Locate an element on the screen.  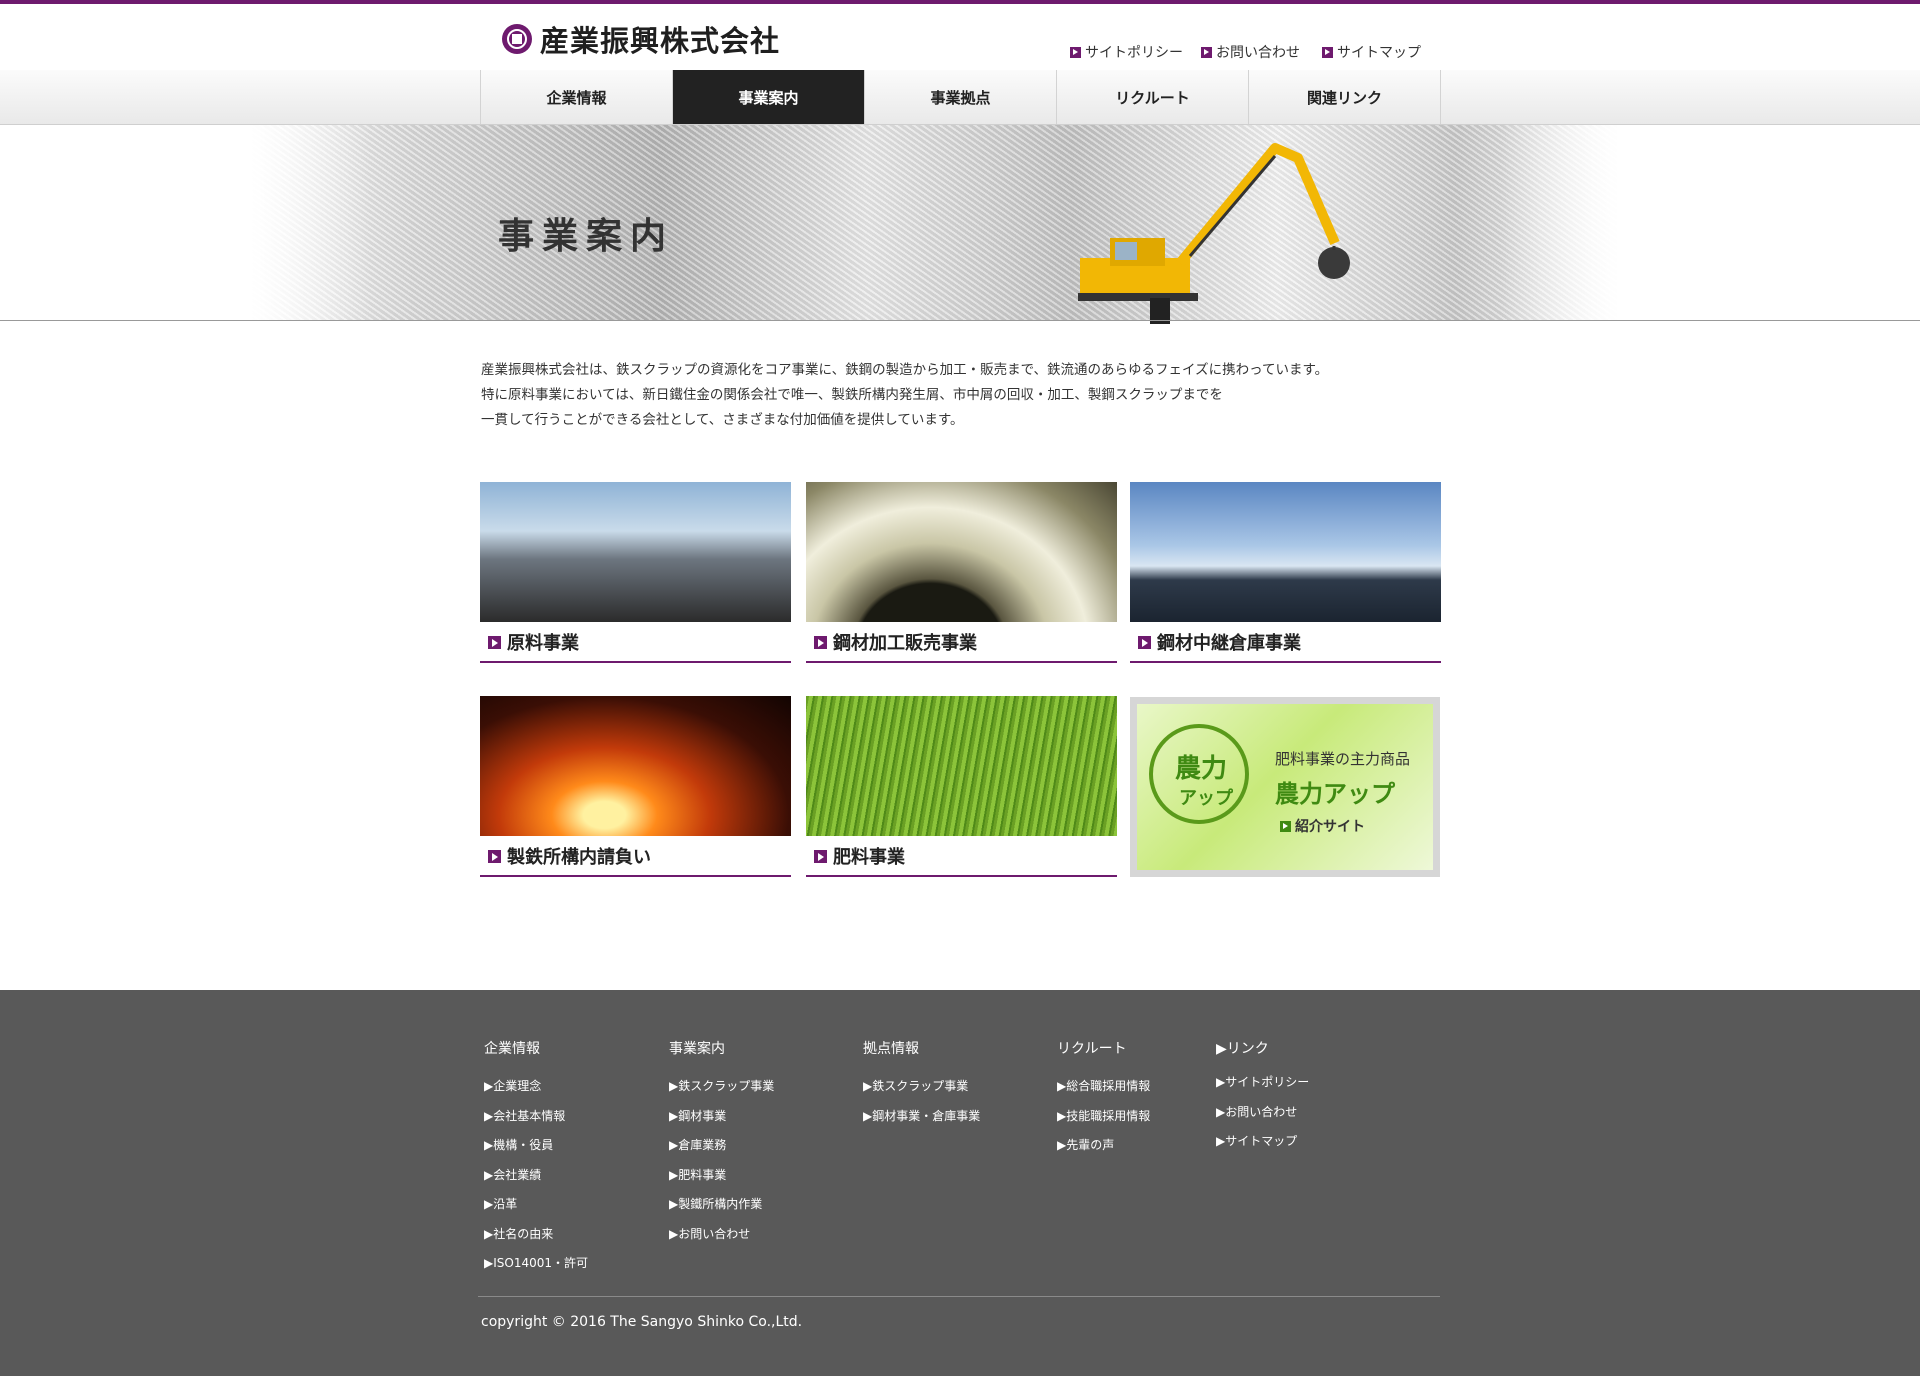
brushed-metal-background is located at coordinates (935, 223).